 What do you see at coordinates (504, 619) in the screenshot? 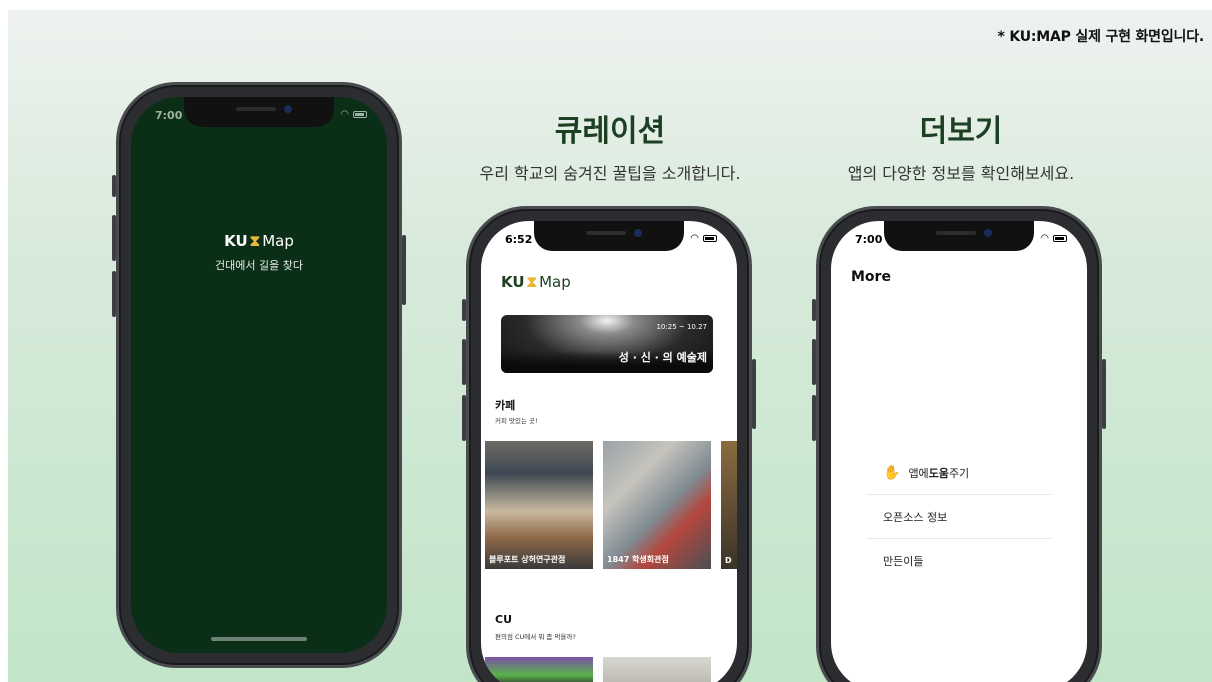
I see `category-title-cu: CU` at bounding box center [504, 619].